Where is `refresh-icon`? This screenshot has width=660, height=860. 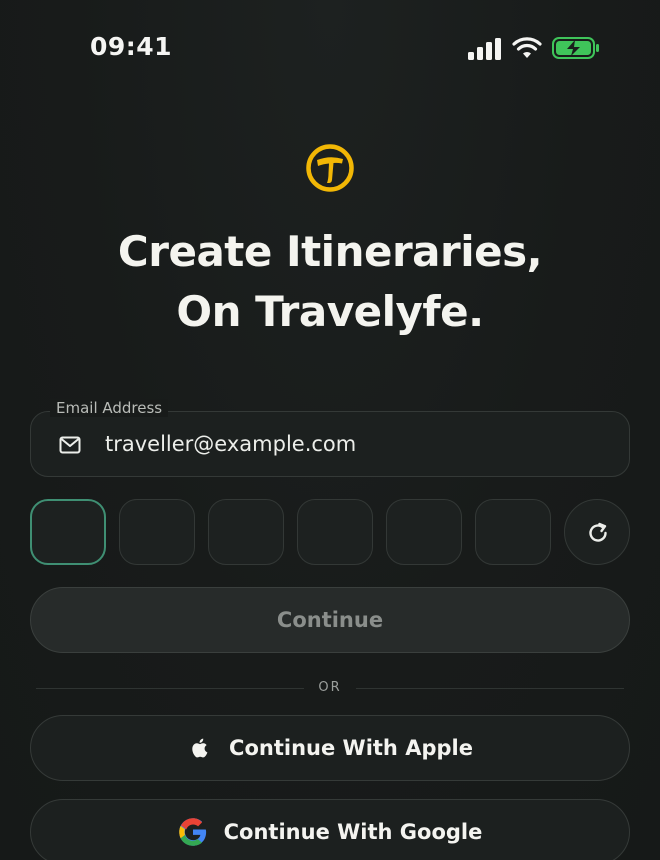
refresh-icon is located at coordinates (598, 532).